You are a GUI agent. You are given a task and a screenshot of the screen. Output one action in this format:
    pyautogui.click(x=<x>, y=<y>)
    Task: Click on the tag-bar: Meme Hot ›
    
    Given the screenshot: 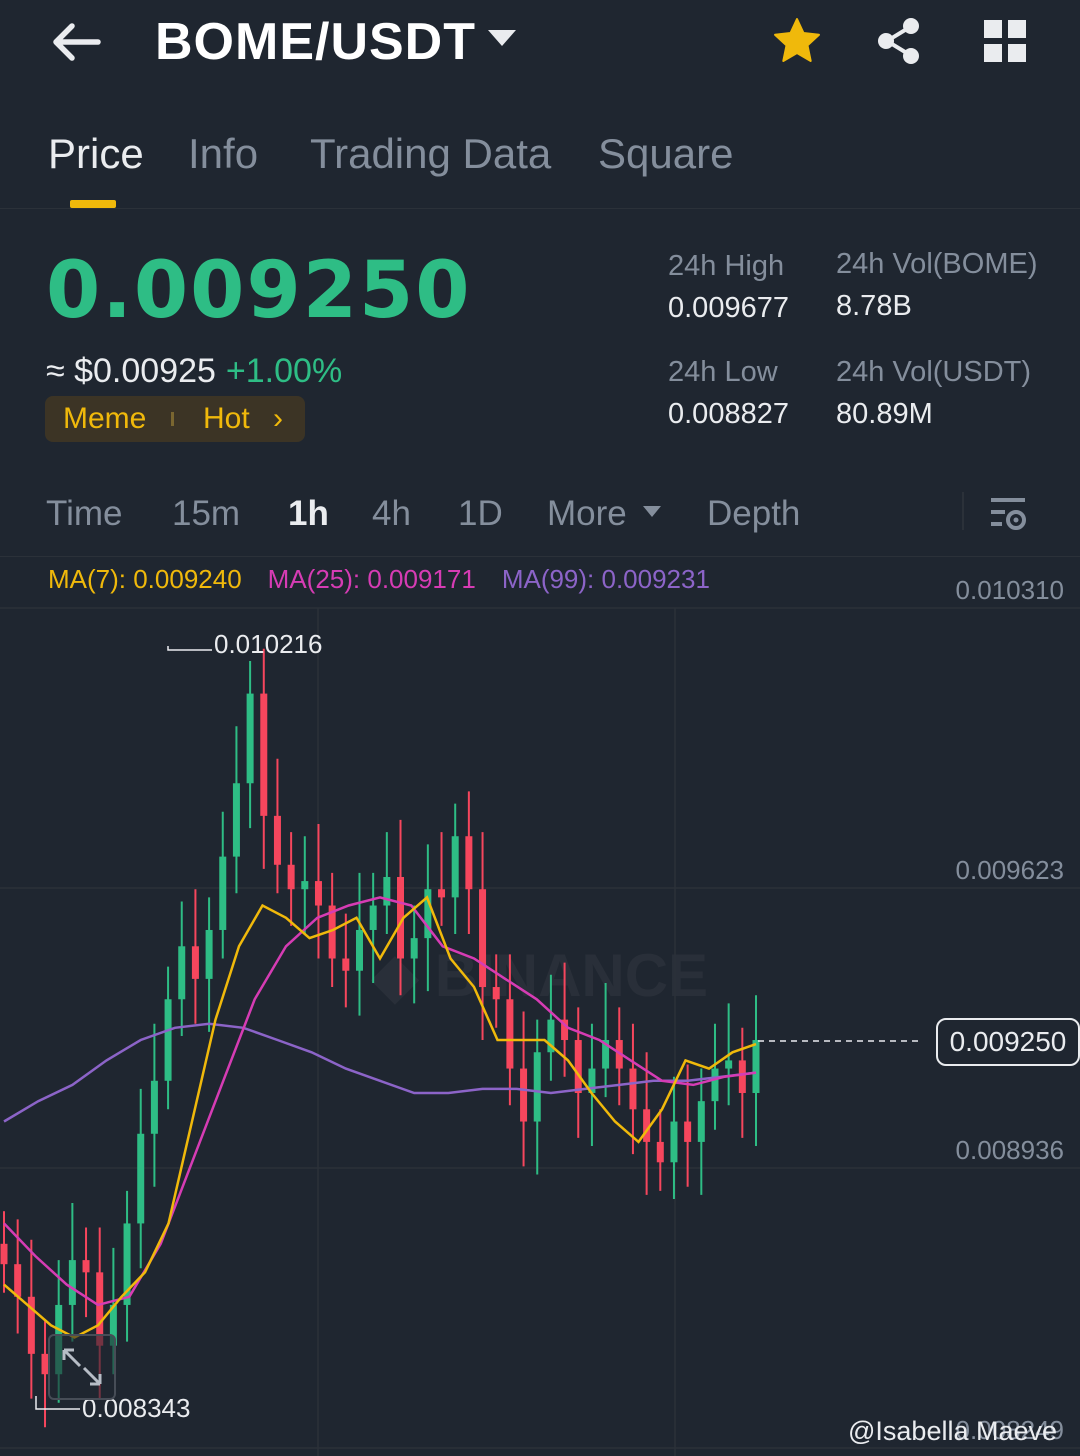 What is the action you would take?
    pyautogui.click(x=175, y=419)
    